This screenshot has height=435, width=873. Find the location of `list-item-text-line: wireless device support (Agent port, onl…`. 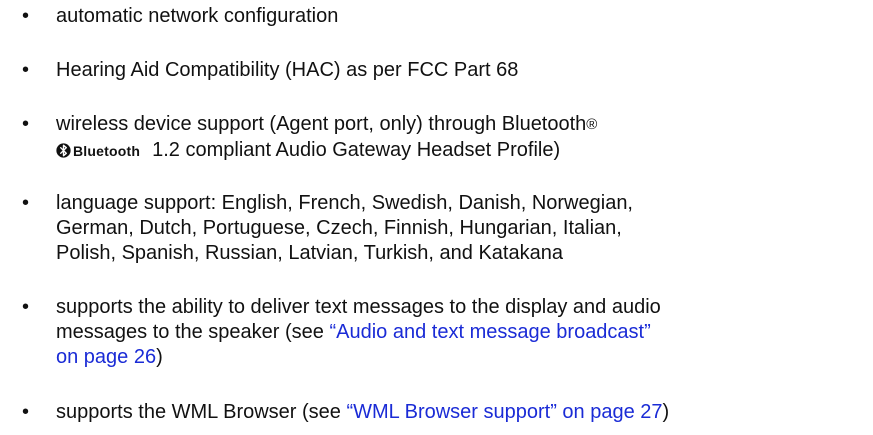

list-item-text-line: wireless device support (Agent port, onl… is located at coordinates (321, 124).